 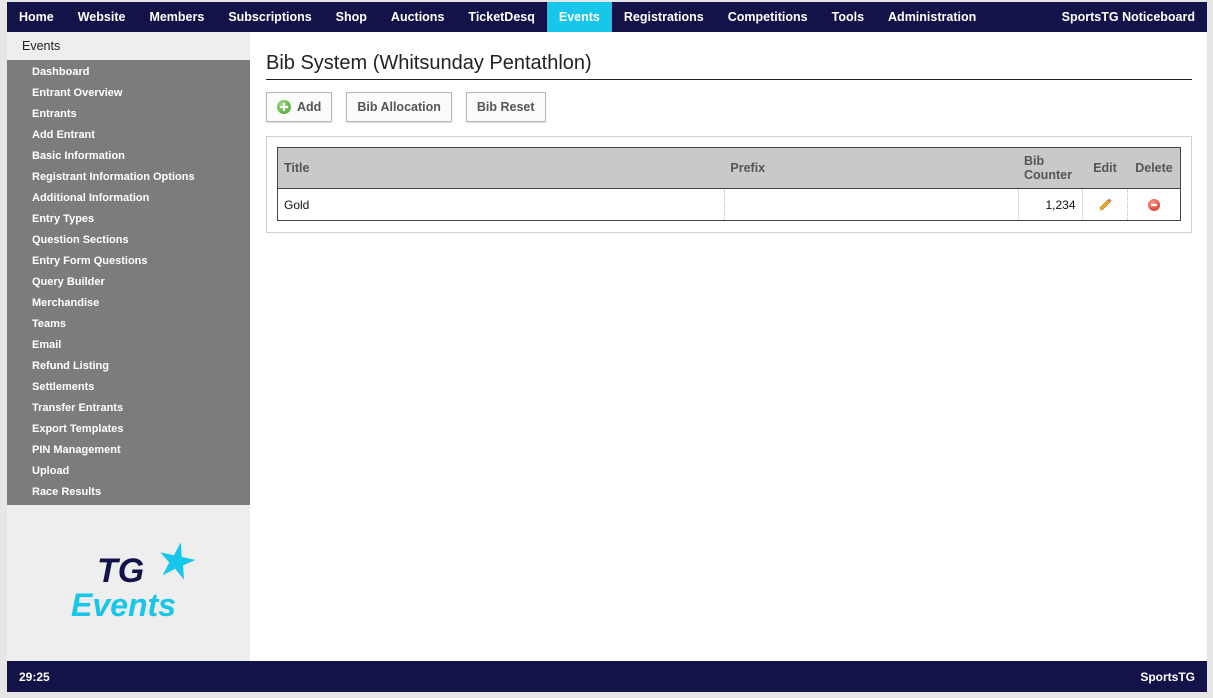 I want to click on nav-home: Home, so click(x=36, y=17).